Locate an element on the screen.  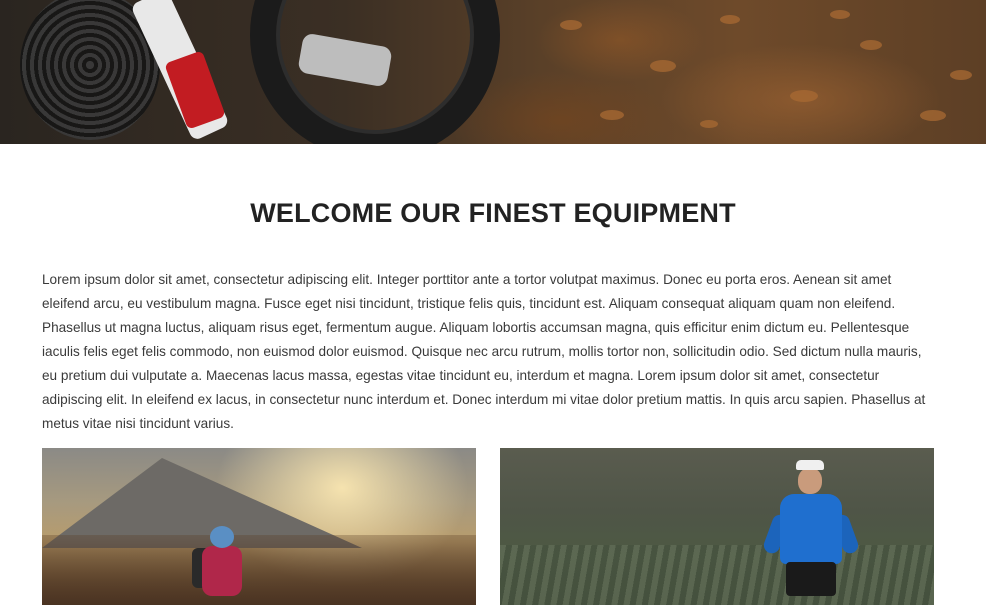
section-title: WELCOME OUR FINEST EQUIPMENT is located at coordinates (493, 213).